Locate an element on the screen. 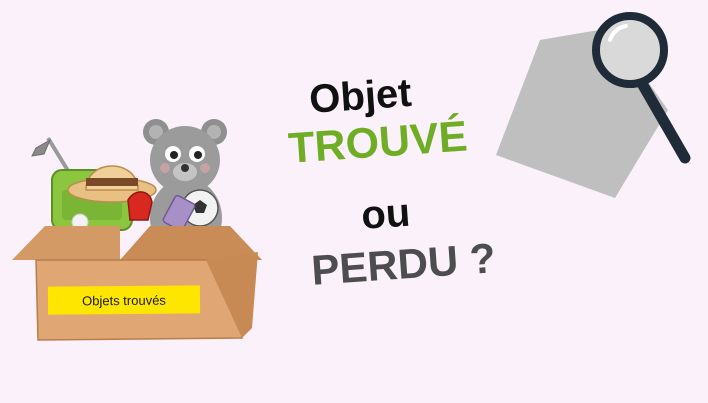 The height and width of the screenshot is (403, 708). magnifying-glass-icon is located at coordinates (593, 105).